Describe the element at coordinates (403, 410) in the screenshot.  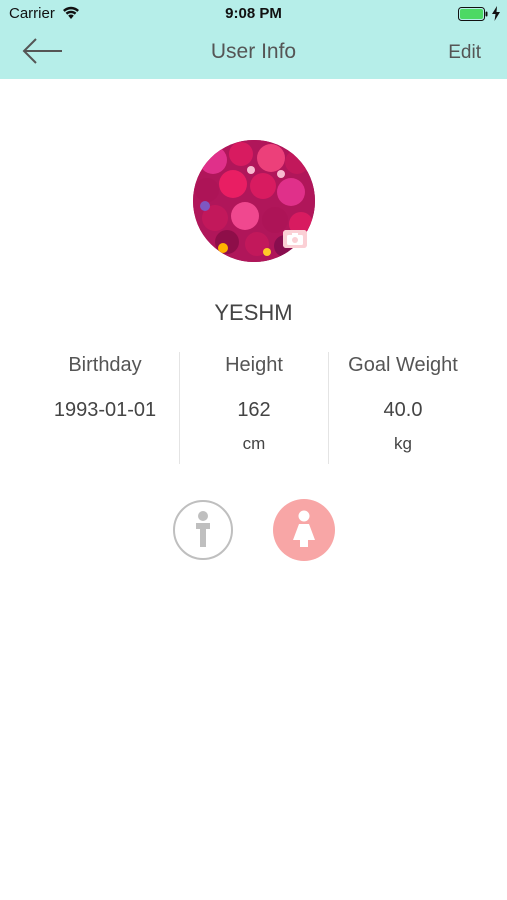
I see `stat-value: 40.0` at that location.